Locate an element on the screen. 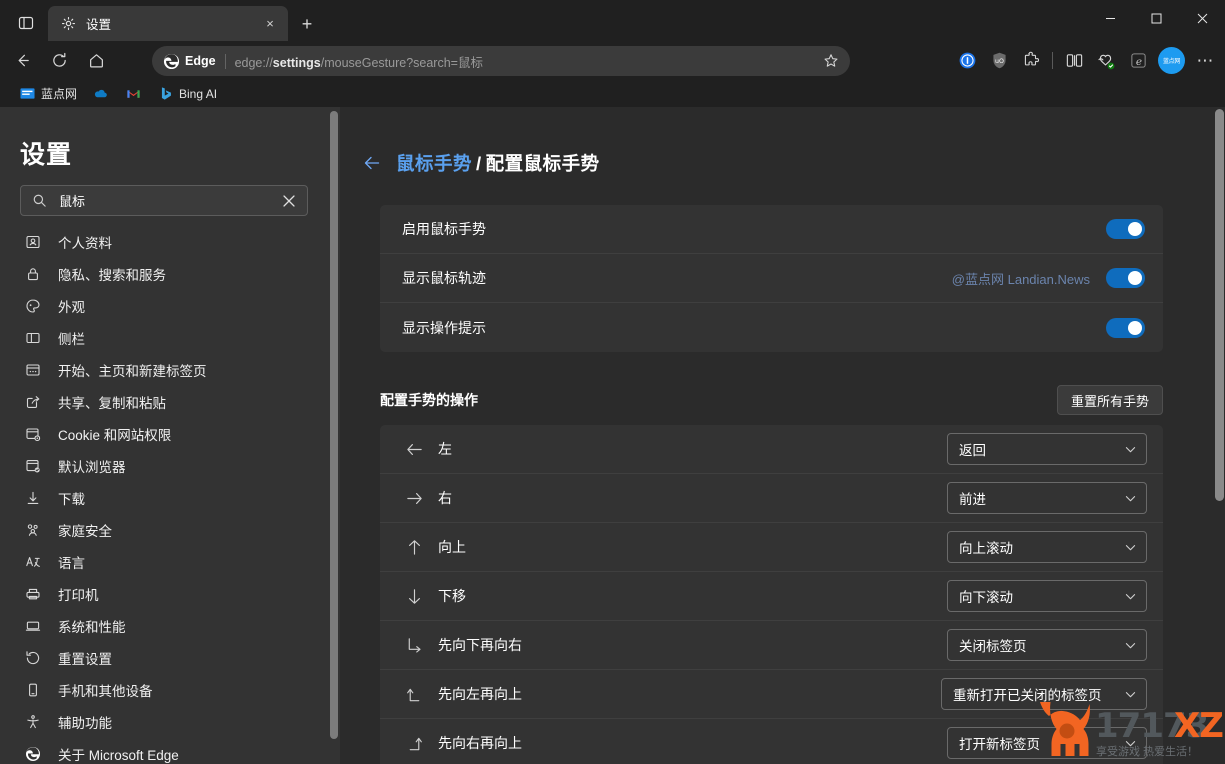 The height and width of the screenshot is (764, 1225). gesture-row: 左 返回 is located at coordinates (771, 449).